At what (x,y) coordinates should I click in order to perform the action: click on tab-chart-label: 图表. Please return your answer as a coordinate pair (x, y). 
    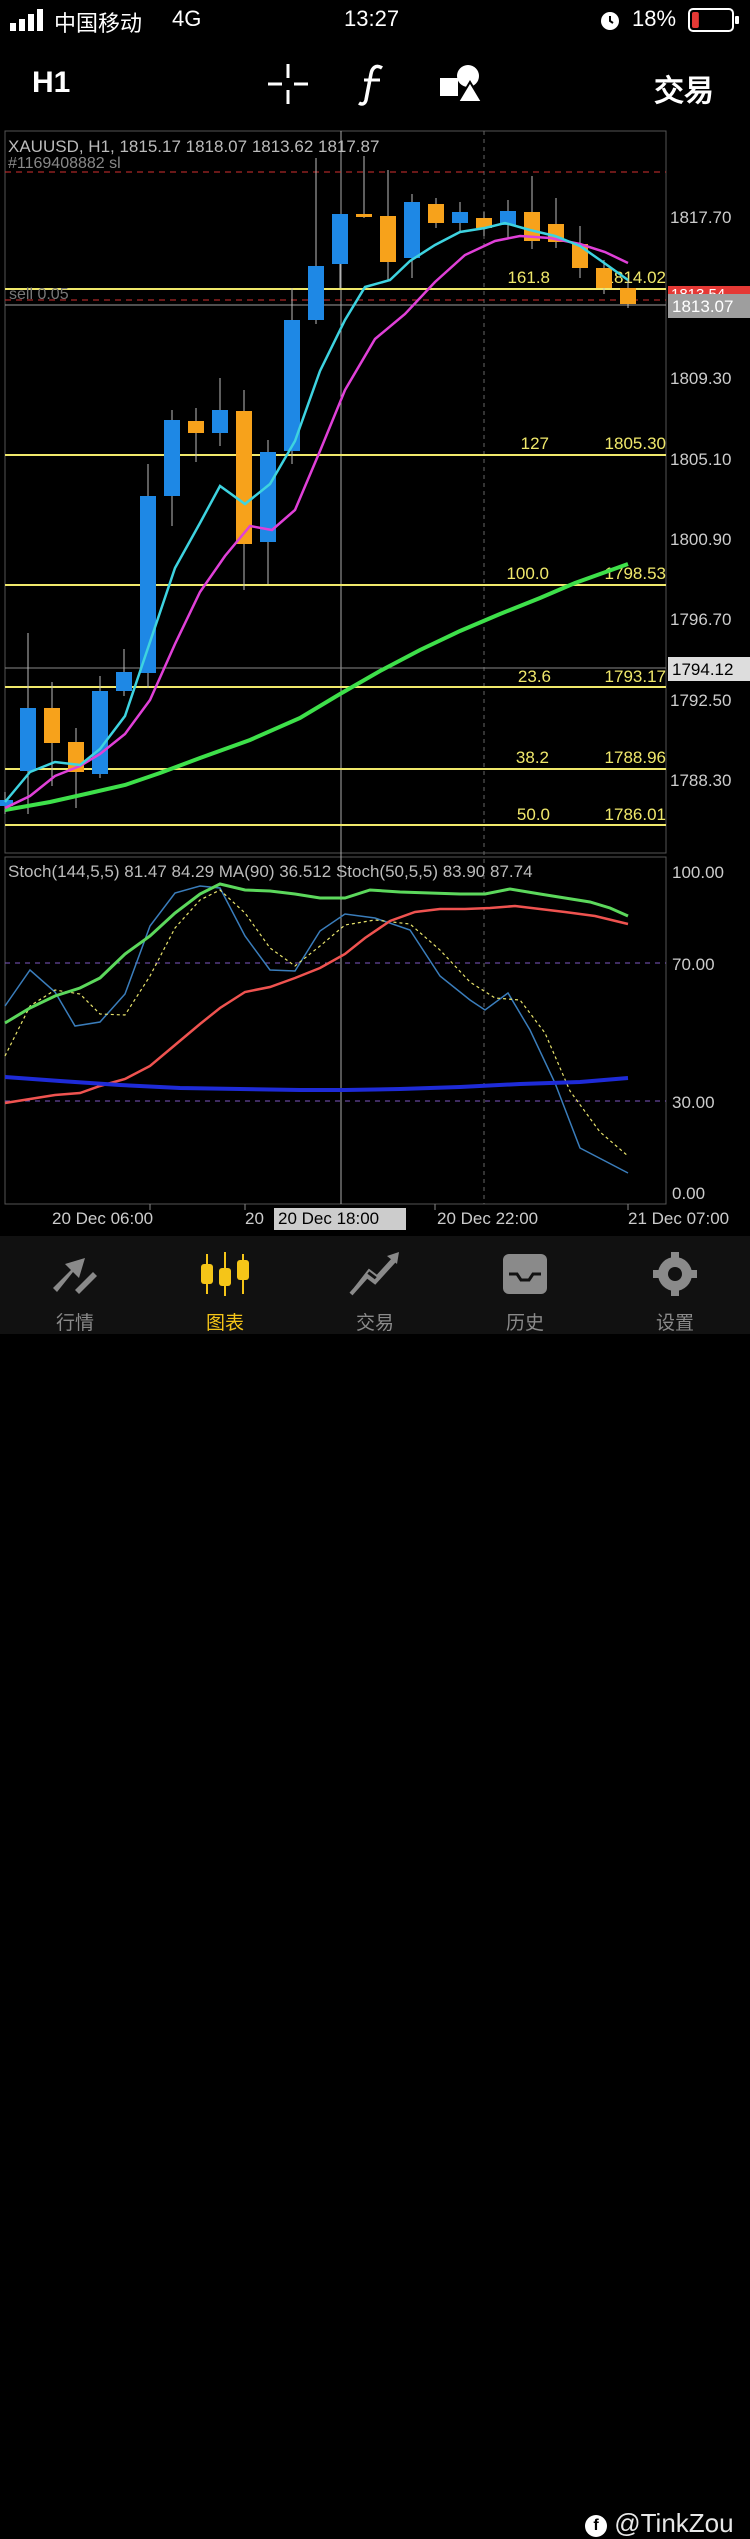
    Looking at the image, I should click on (224, 1323).